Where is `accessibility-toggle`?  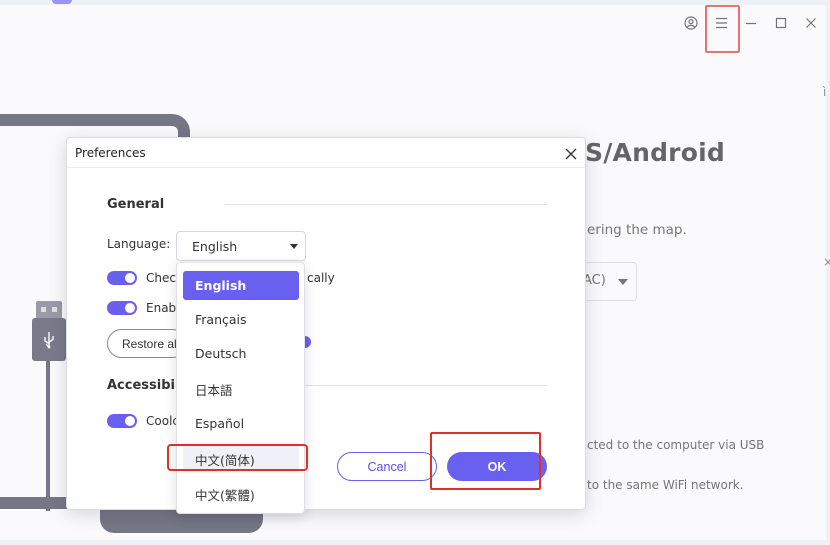 accessibility-toggle is located at coordinates (122, 421).